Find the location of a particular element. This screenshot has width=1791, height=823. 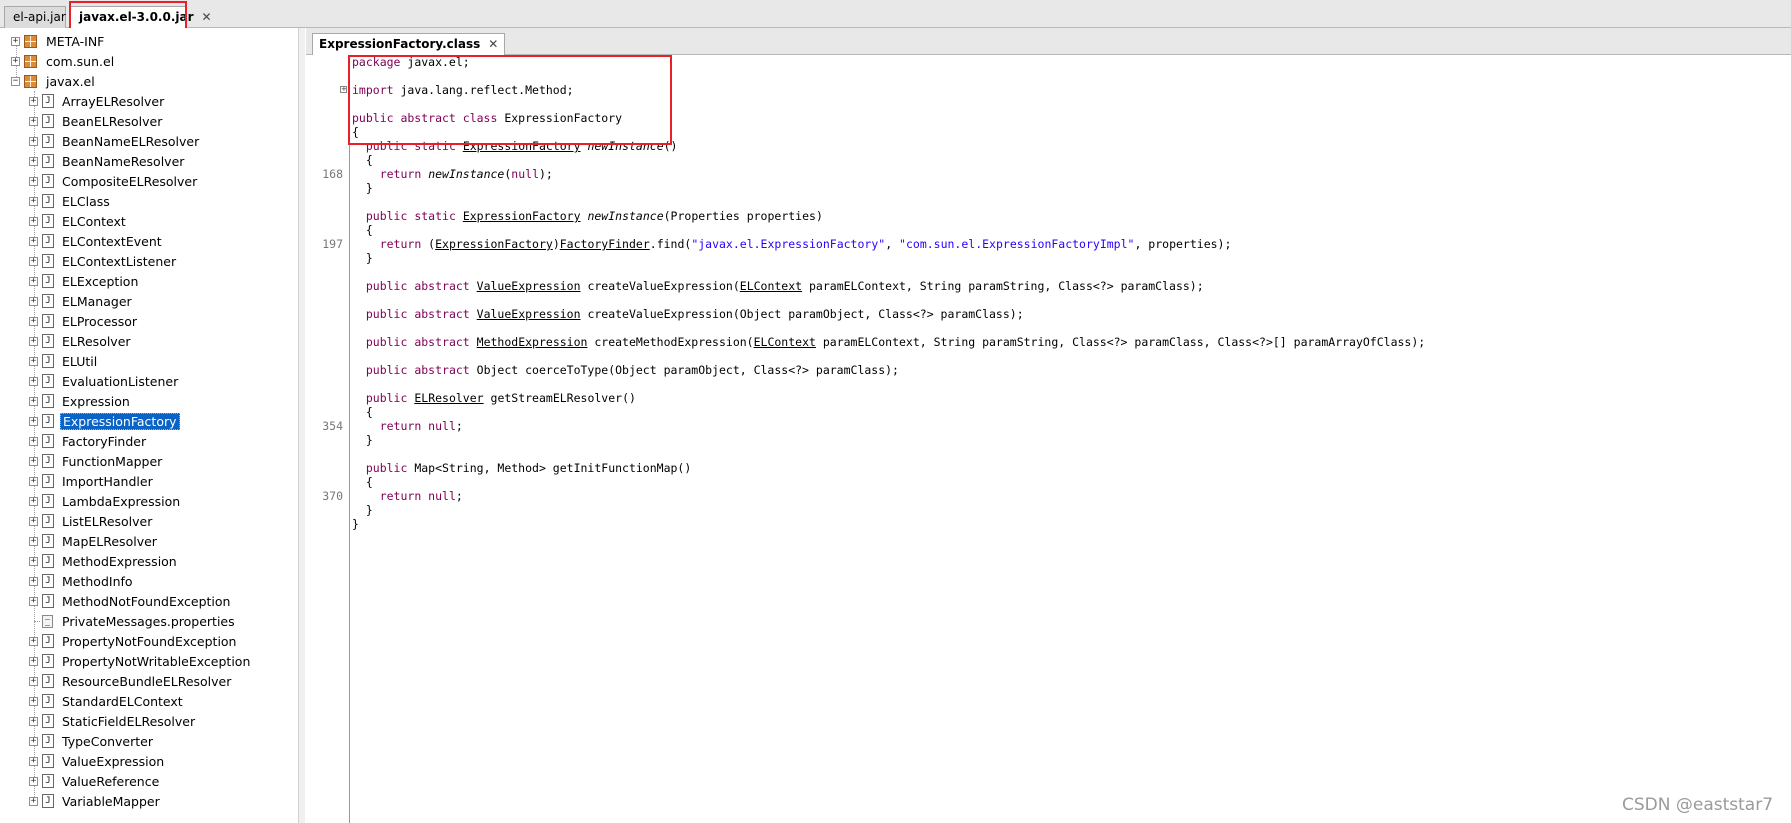

tree-item-class: + J Expression is located at coordinates (80, 401).